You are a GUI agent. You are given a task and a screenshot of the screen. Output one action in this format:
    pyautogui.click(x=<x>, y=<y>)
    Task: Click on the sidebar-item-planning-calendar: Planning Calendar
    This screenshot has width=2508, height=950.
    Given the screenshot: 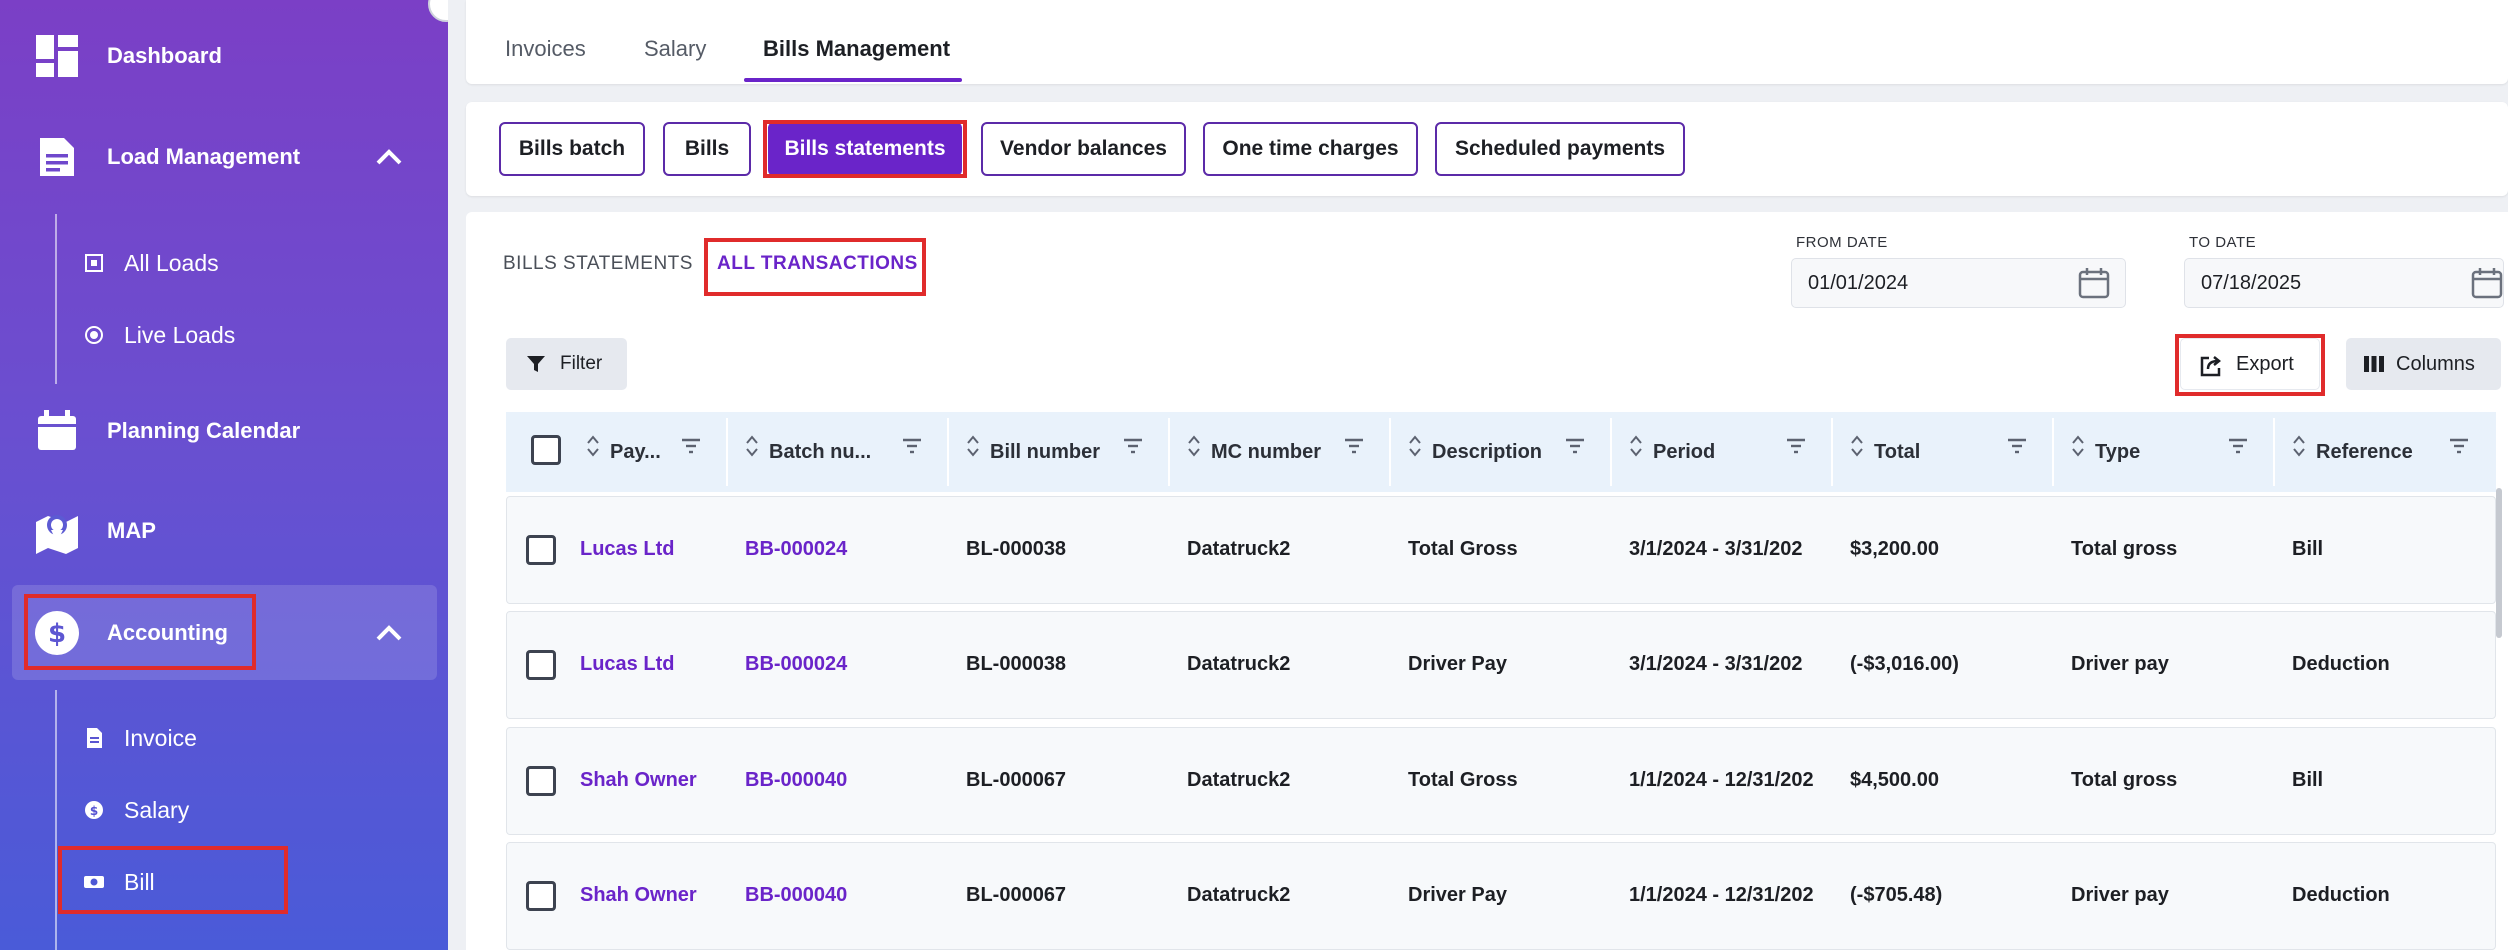 What is the action you would take?
    pyautogui.click(x=224, y=431)
    